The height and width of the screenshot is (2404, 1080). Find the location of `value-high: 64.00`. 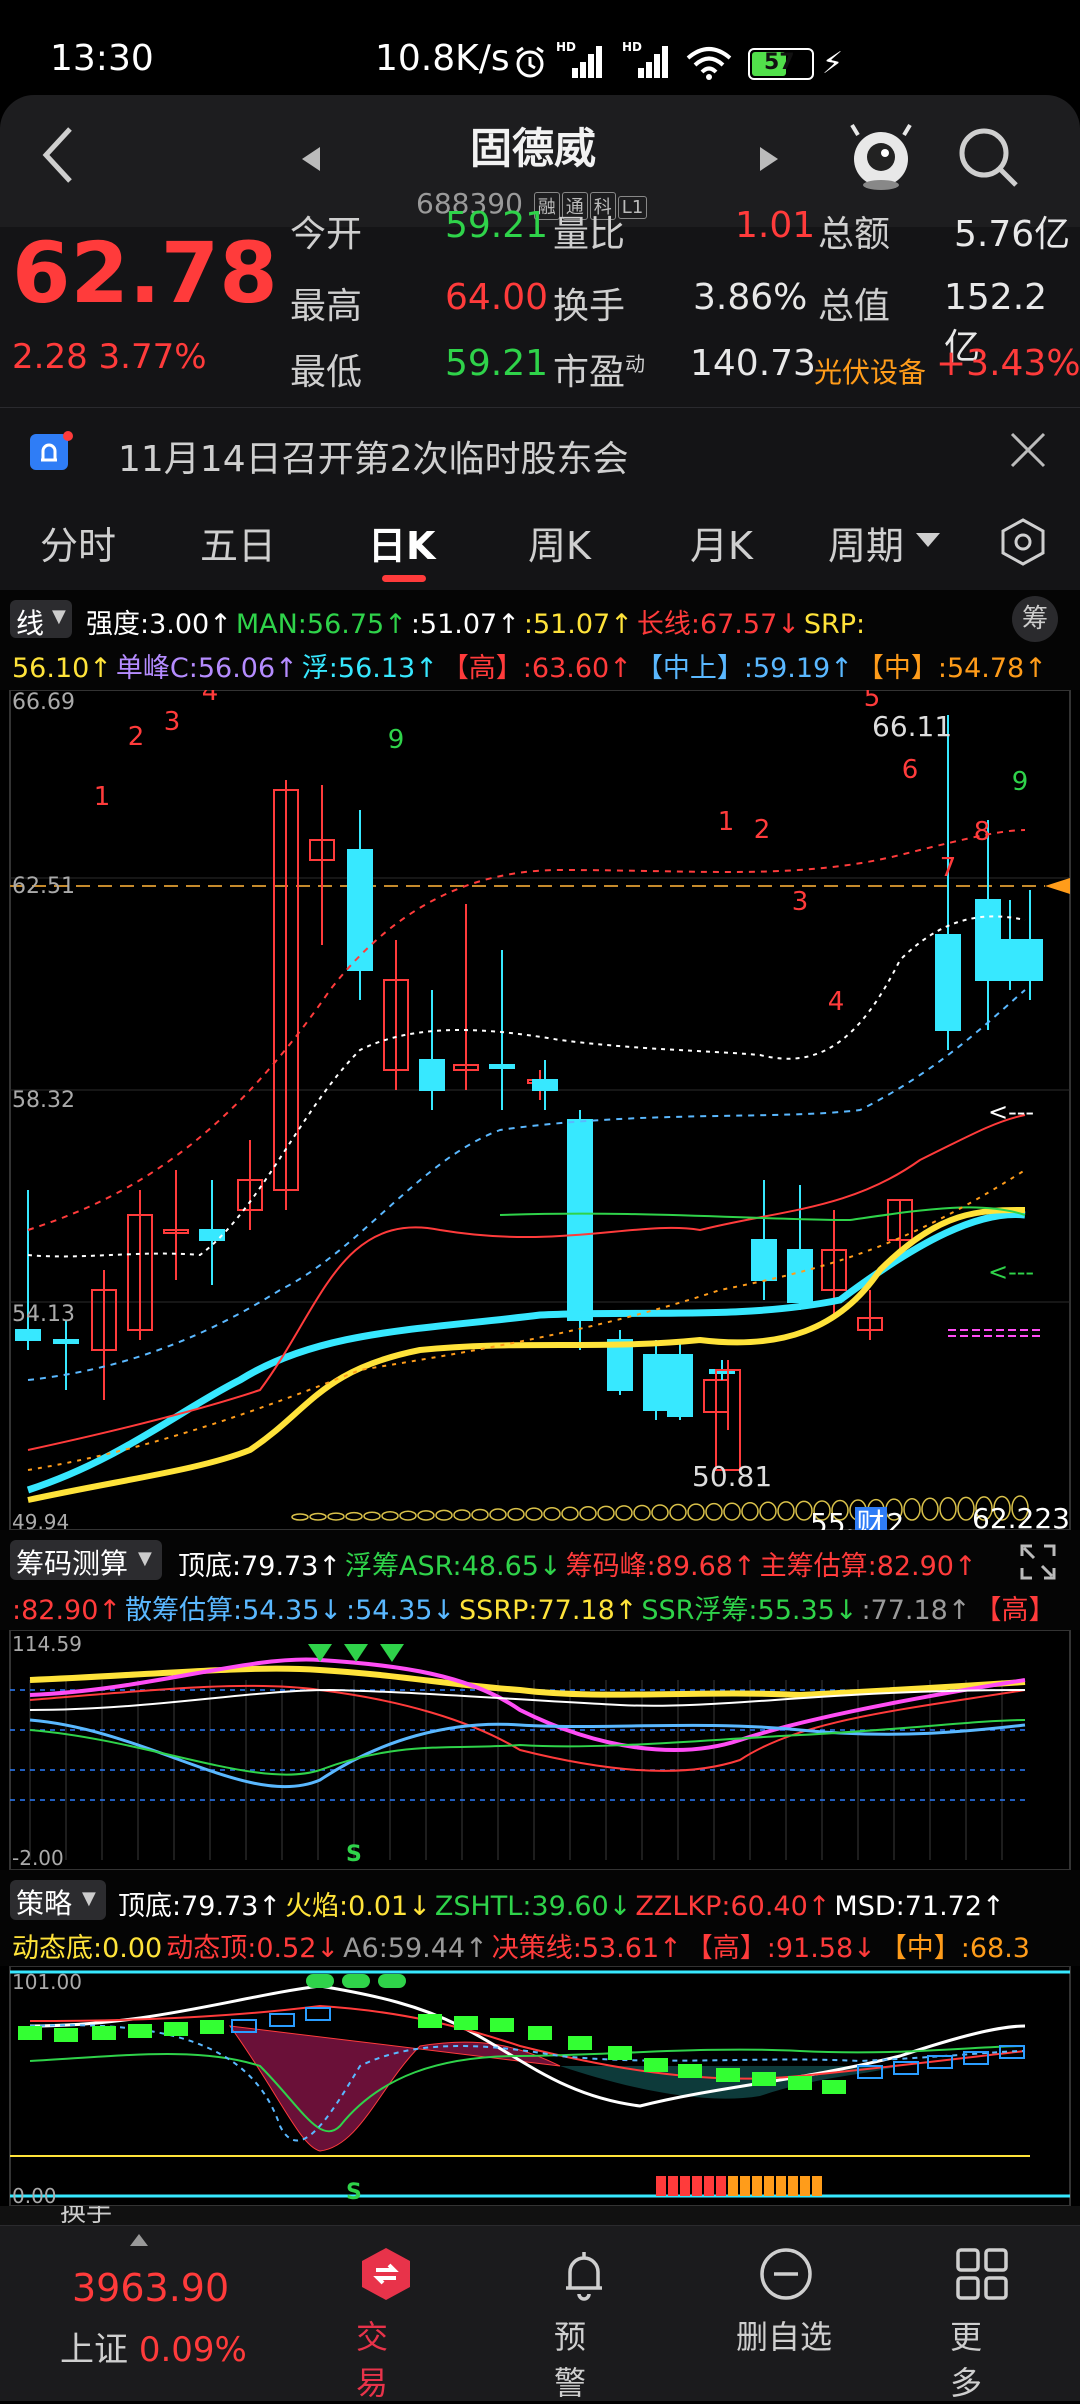

value-high: 64.00 is located at coordinates (497, 297).